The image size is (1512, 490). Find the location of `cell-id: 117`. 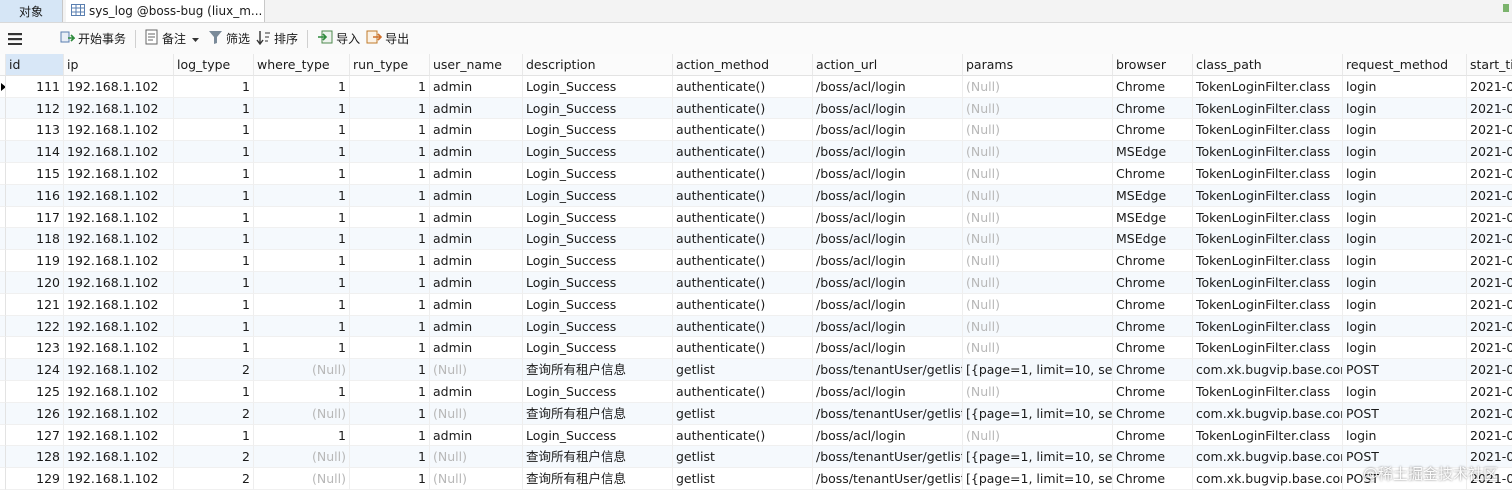

cell-id: 117 is located at coordinates (35, 217).